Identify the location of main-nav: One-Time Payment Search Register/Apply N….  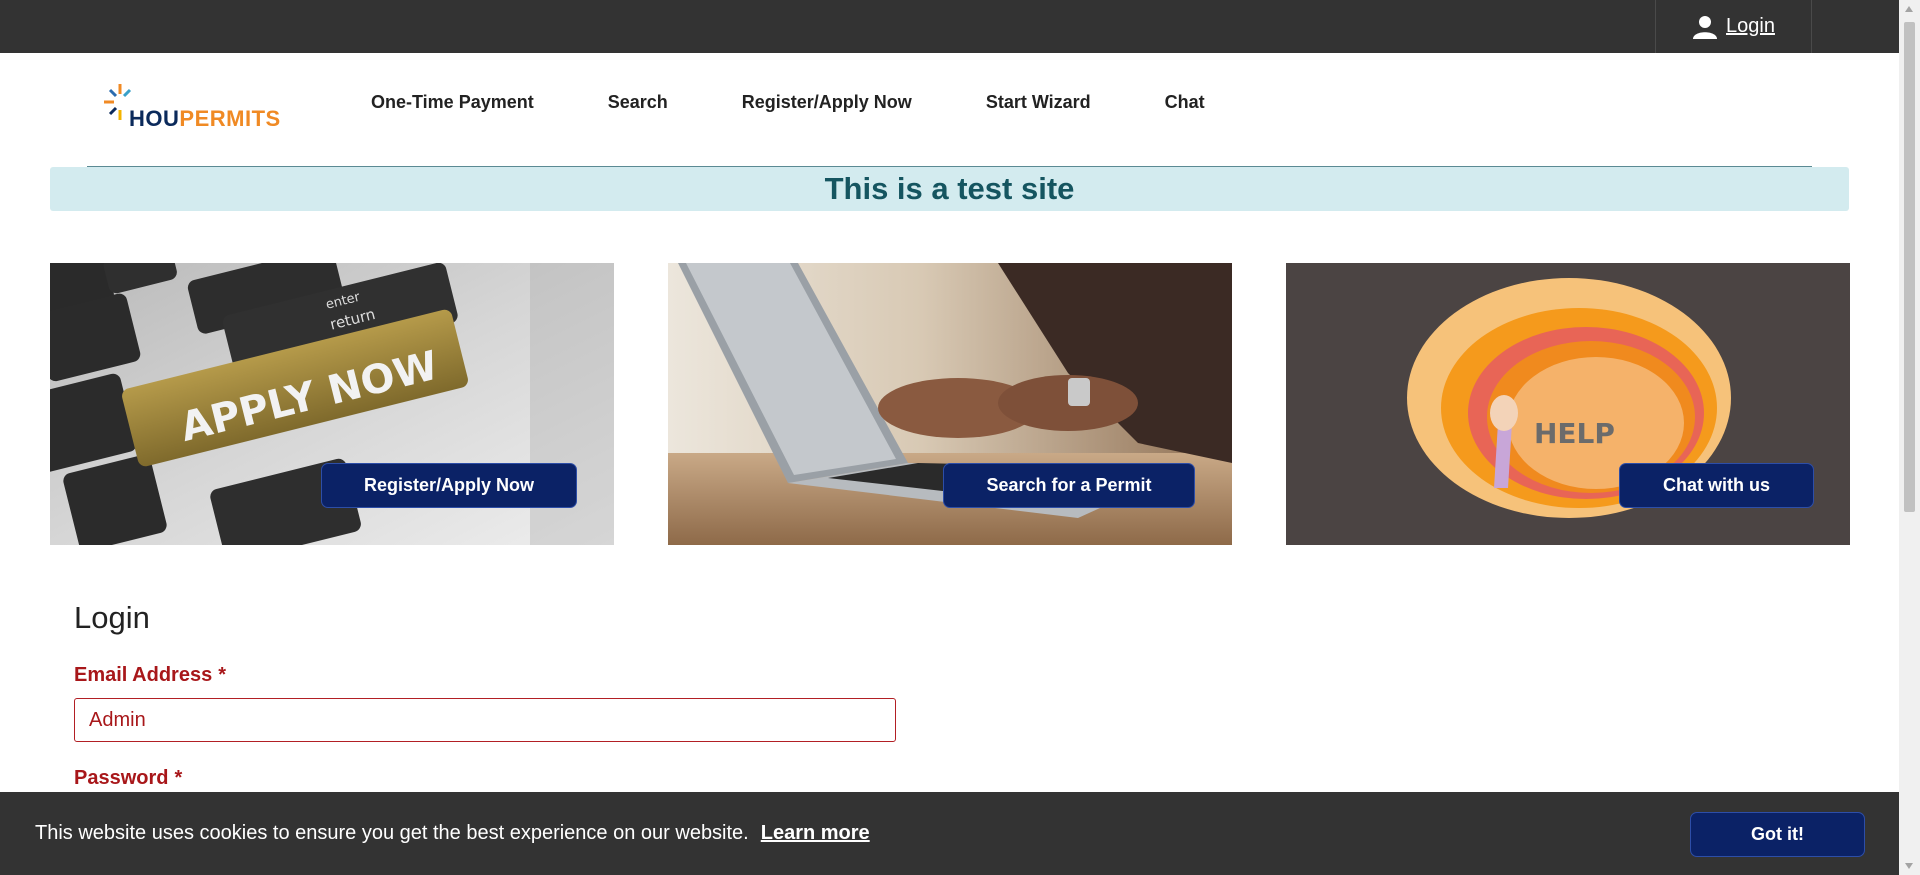
(825, 103).